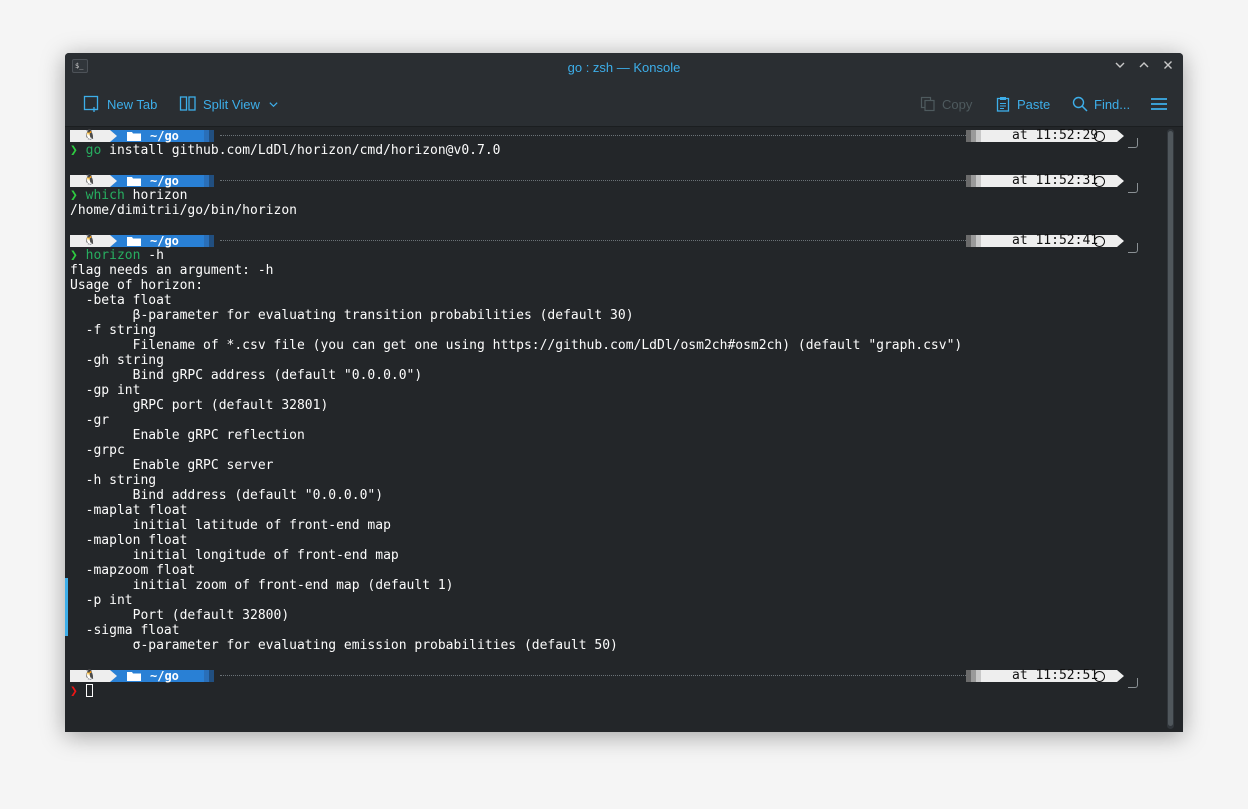  What do you see at coordinates (66, 607) in the screenshot?
I see `scrollback-marker` at bounding box center [66, 607].